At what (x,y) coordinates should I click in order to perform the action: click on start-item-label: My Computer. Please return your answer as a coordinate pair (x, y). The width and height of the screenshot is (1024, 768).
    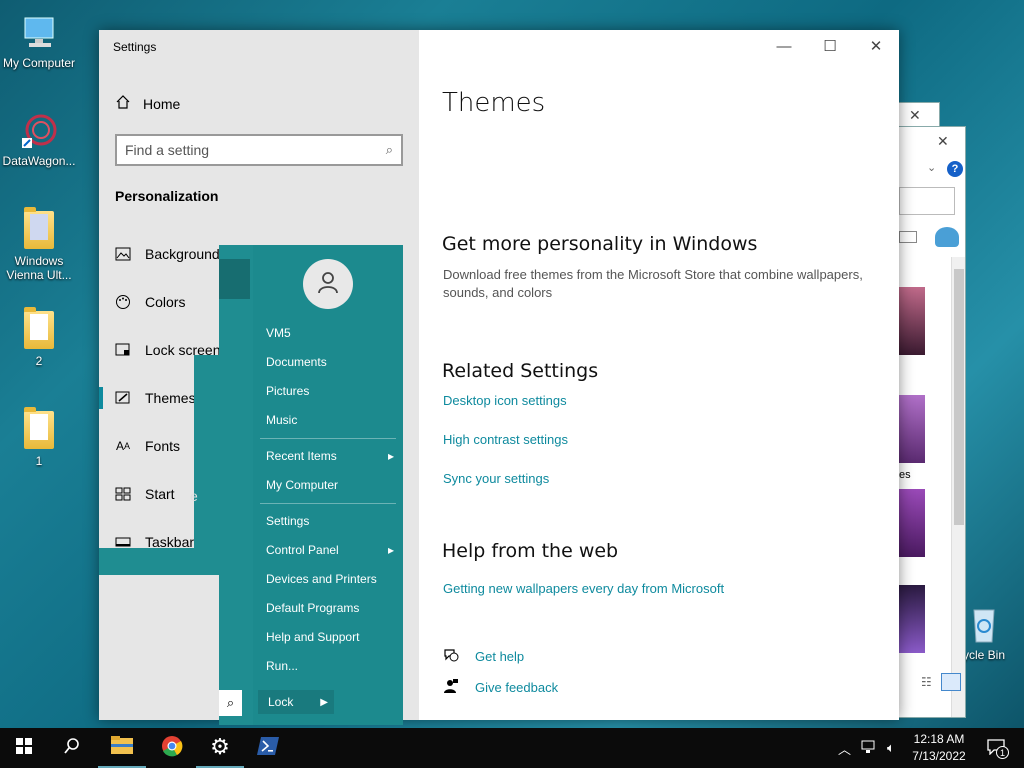
    Looking at the image, I should click on (302, 485).